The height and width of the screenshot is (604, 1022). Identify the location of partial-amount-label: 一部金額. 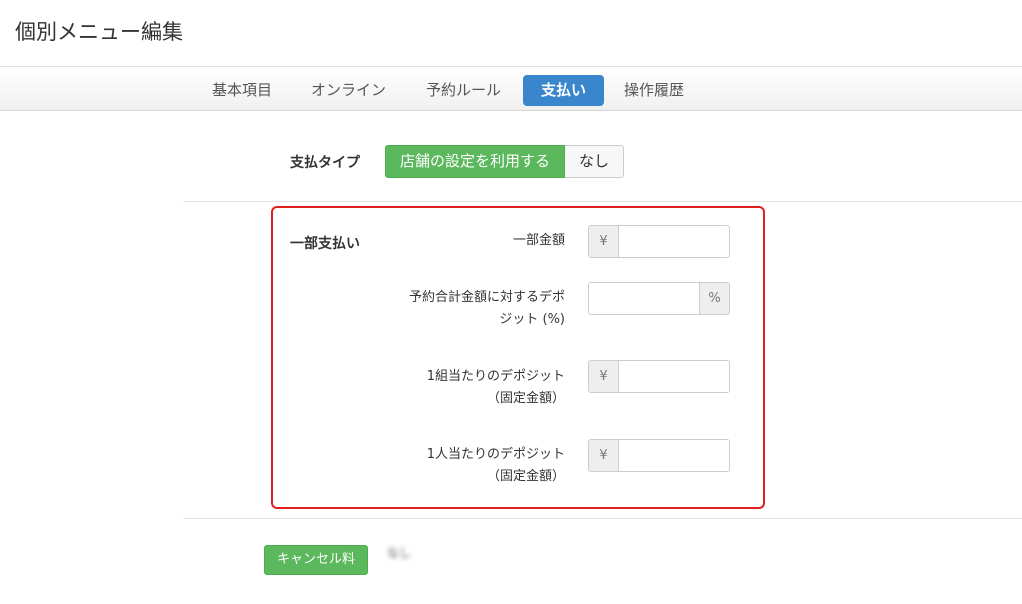
(538, 240).